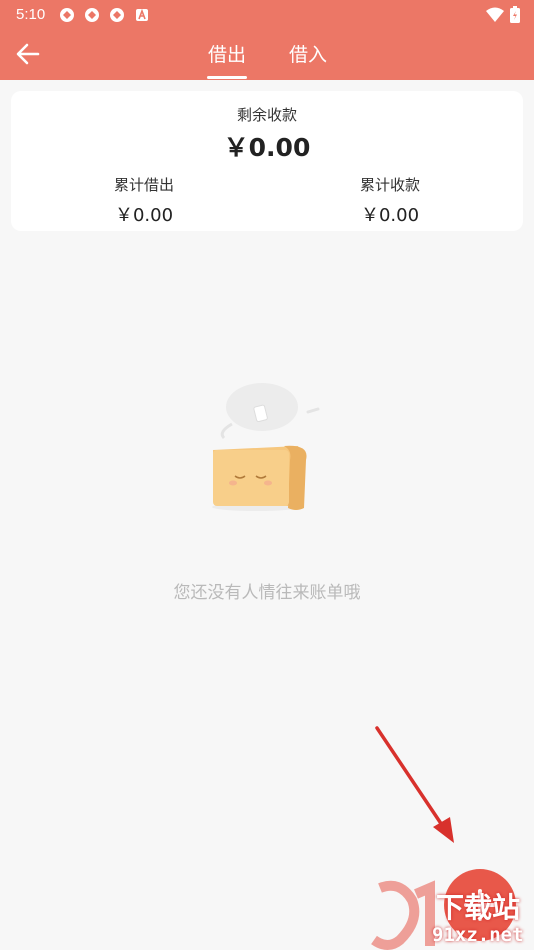  Describe the element at coordinates (267, 147) in the screenshot. I see `remaining-value: ￥0.00` at that location.